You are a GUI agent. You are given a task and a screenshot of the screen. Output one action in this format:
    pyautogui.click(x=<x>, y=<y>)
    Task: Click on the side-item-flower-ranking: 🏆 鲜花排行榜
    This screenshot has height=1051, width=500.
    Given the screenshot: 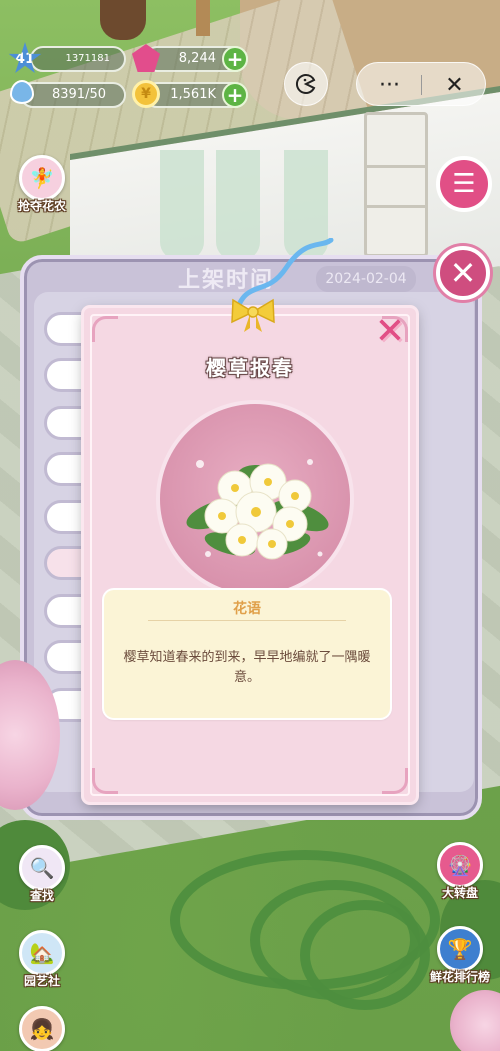 What is the action you would take?
    pyautogui.click(x=460, y=955)
    